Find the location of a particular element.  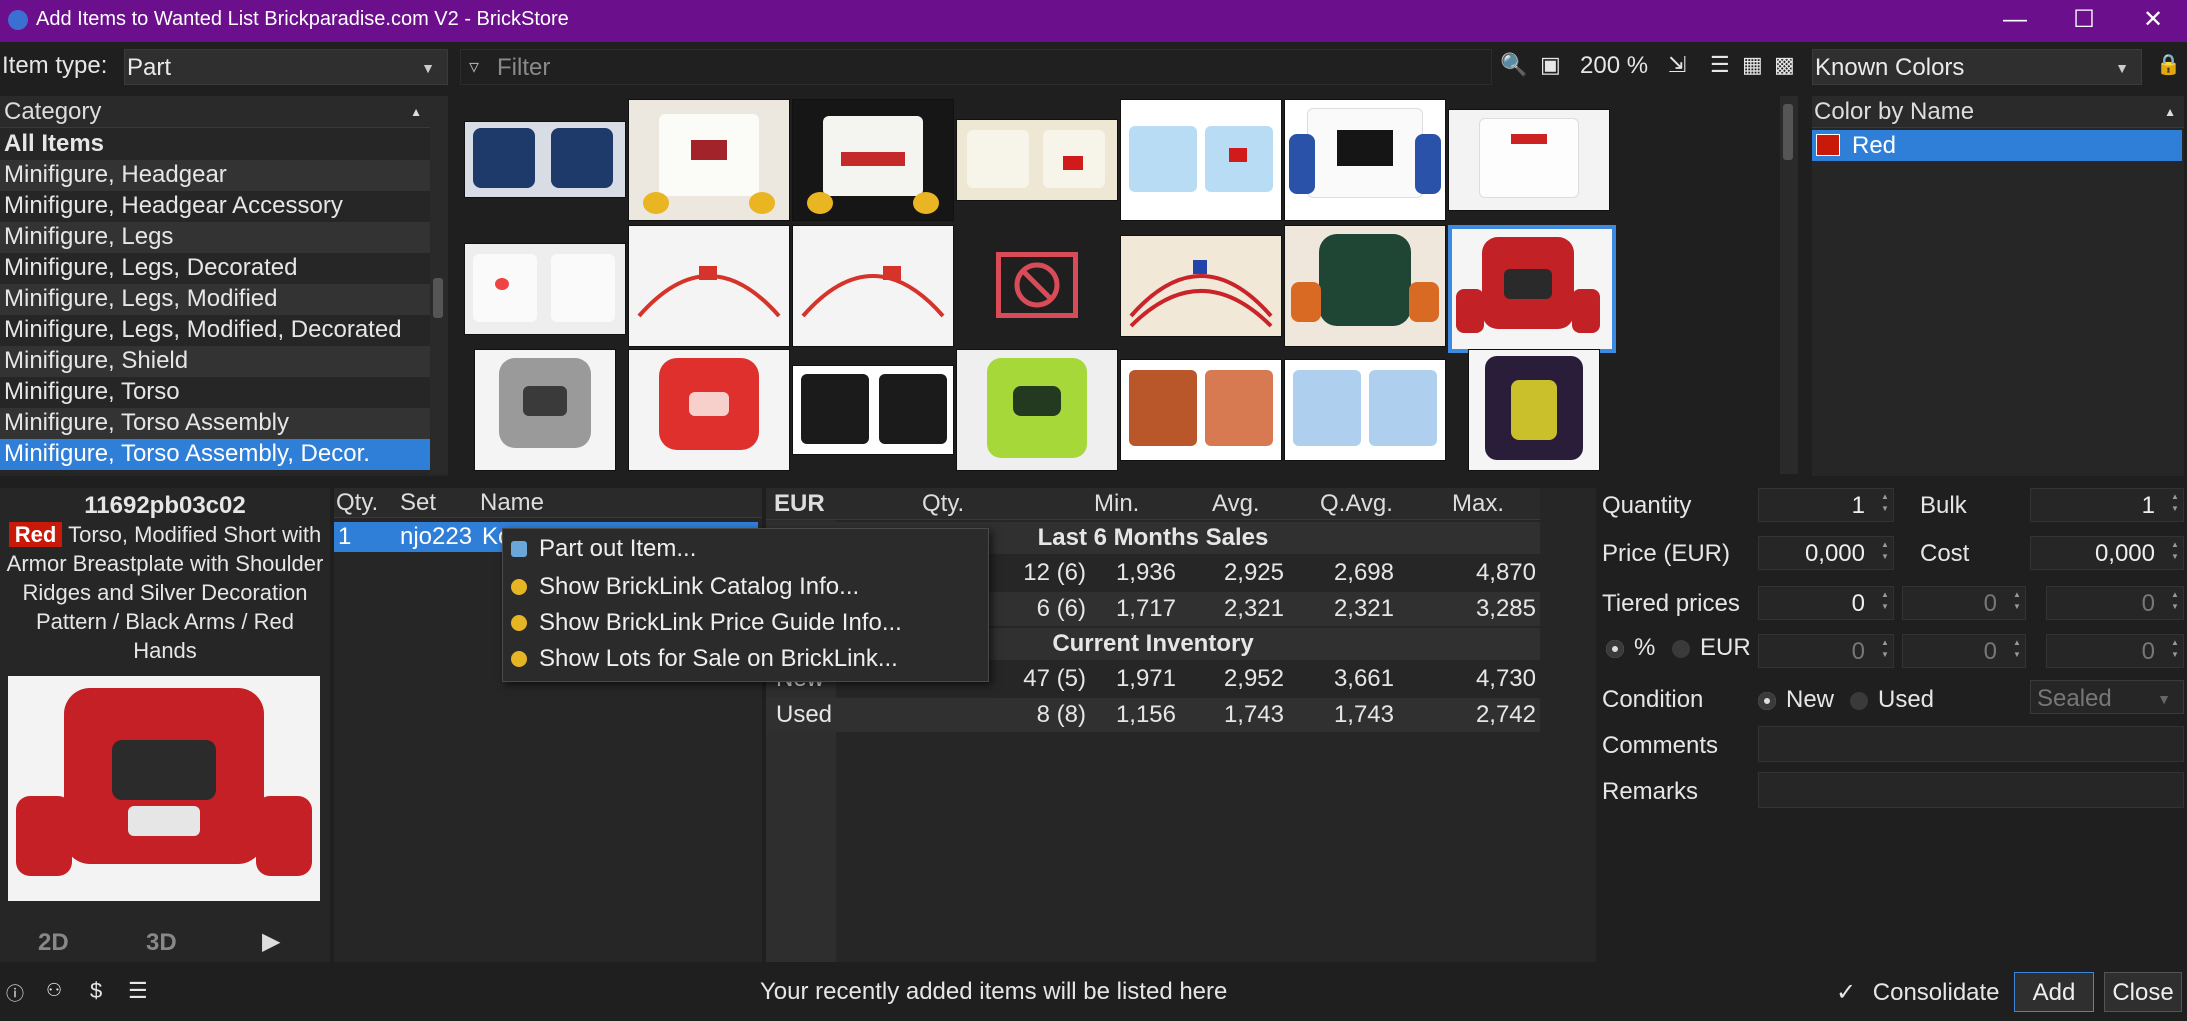

maximize-button: ☐ is located at coordinates (2084, 21).